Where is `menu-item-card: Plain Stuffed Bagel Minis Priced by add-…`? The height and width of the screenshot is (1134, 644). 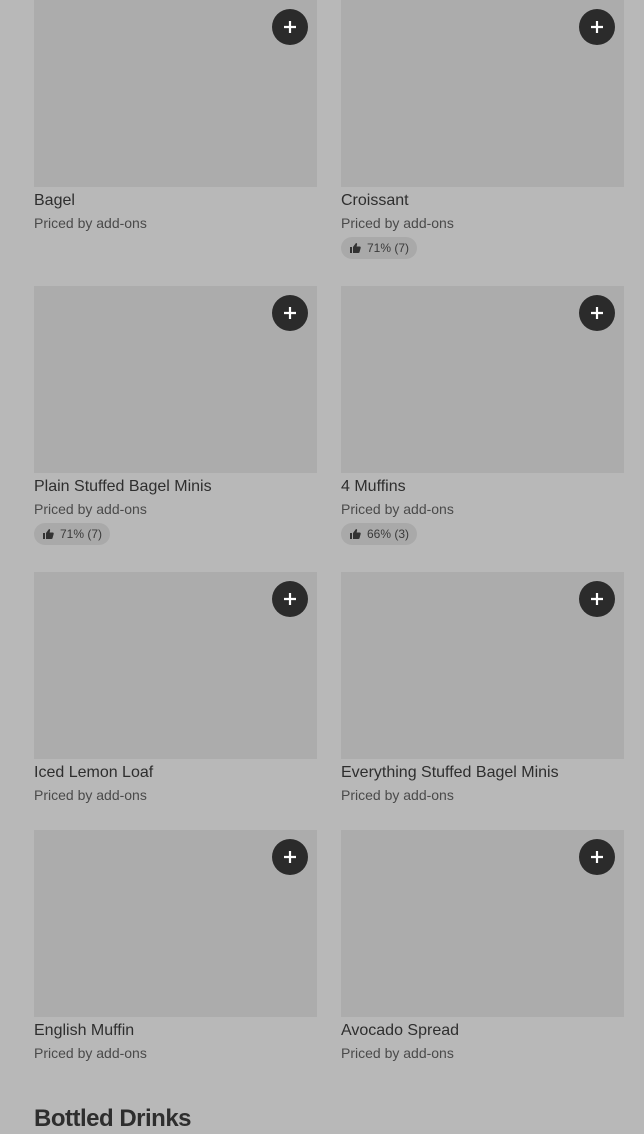
menu-item-card: Plain Stuffed Bagel Minis Priced by add-… is located at coordinates (175, 415).